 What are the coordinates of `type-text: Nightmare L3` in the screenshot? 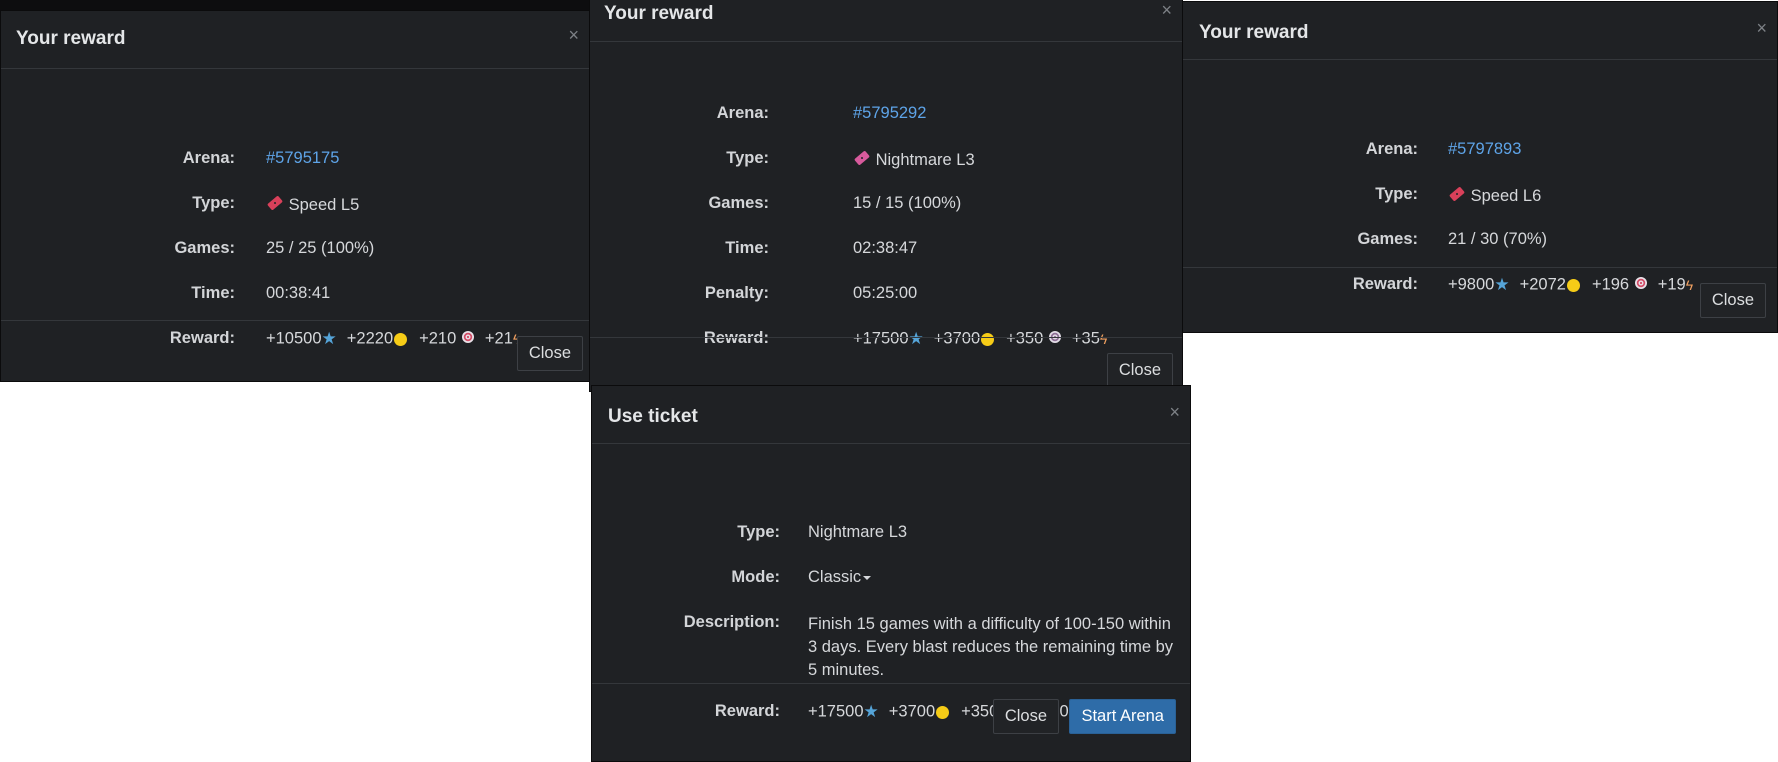 It's located at (925, 159).